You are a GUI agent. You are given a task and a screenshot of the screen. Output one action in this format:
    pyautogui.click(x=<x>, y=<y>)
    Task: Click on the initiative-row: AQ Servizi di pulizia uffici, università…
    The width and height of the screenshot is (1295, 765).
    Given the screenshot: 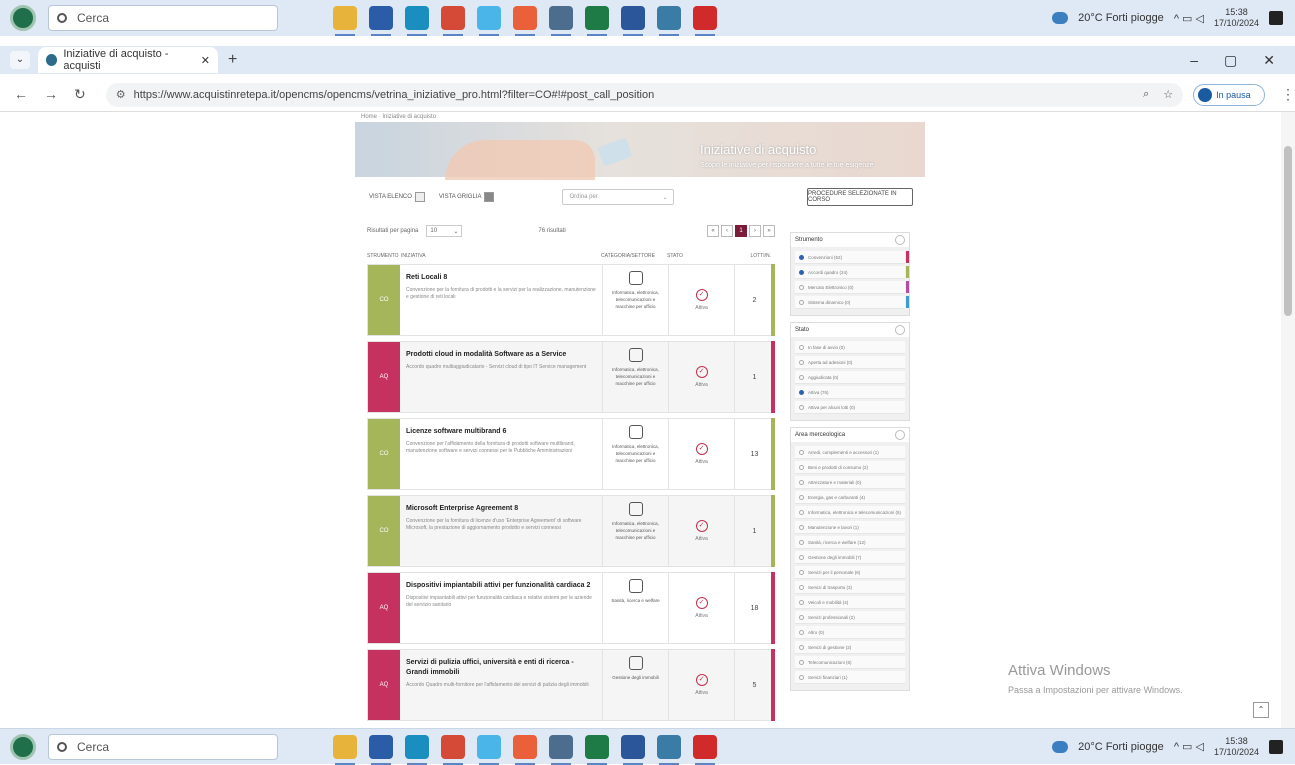 What is the action you would take?
    pyautogui.click(x=571, y=685)
    